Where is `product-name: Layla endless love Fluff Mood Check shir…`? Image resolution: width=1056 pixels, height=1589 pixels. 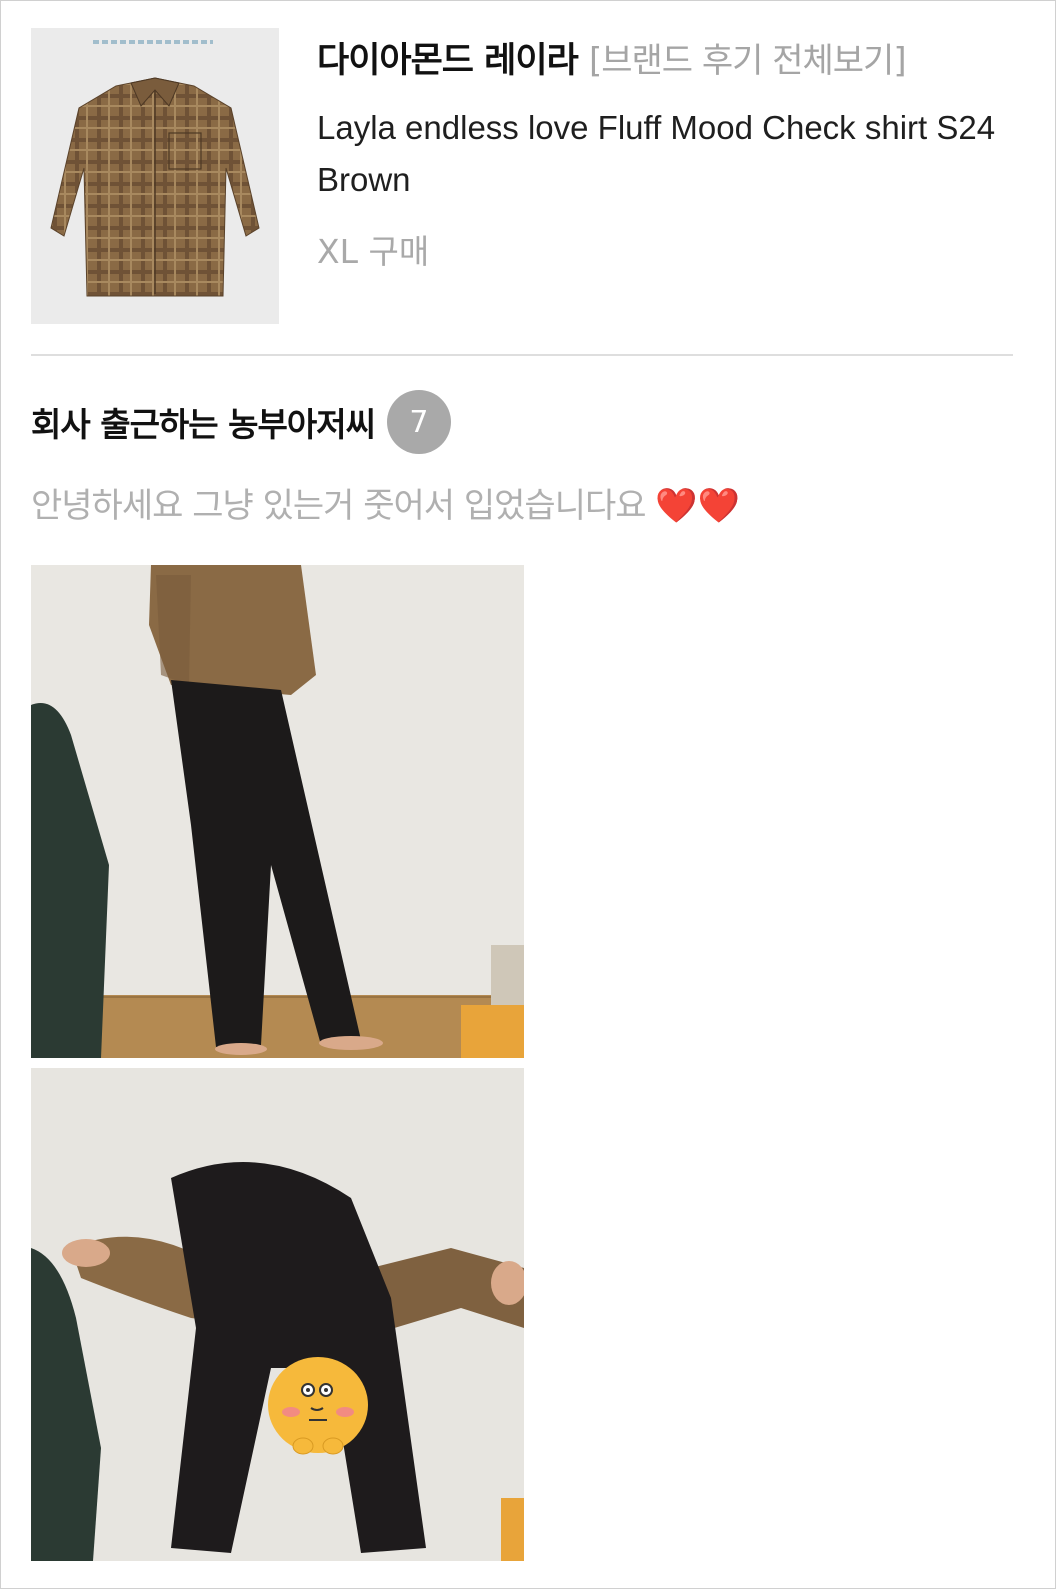 product-name: Layla endless love Fluff Mood Check shir… is located at coordinates (669, 154).